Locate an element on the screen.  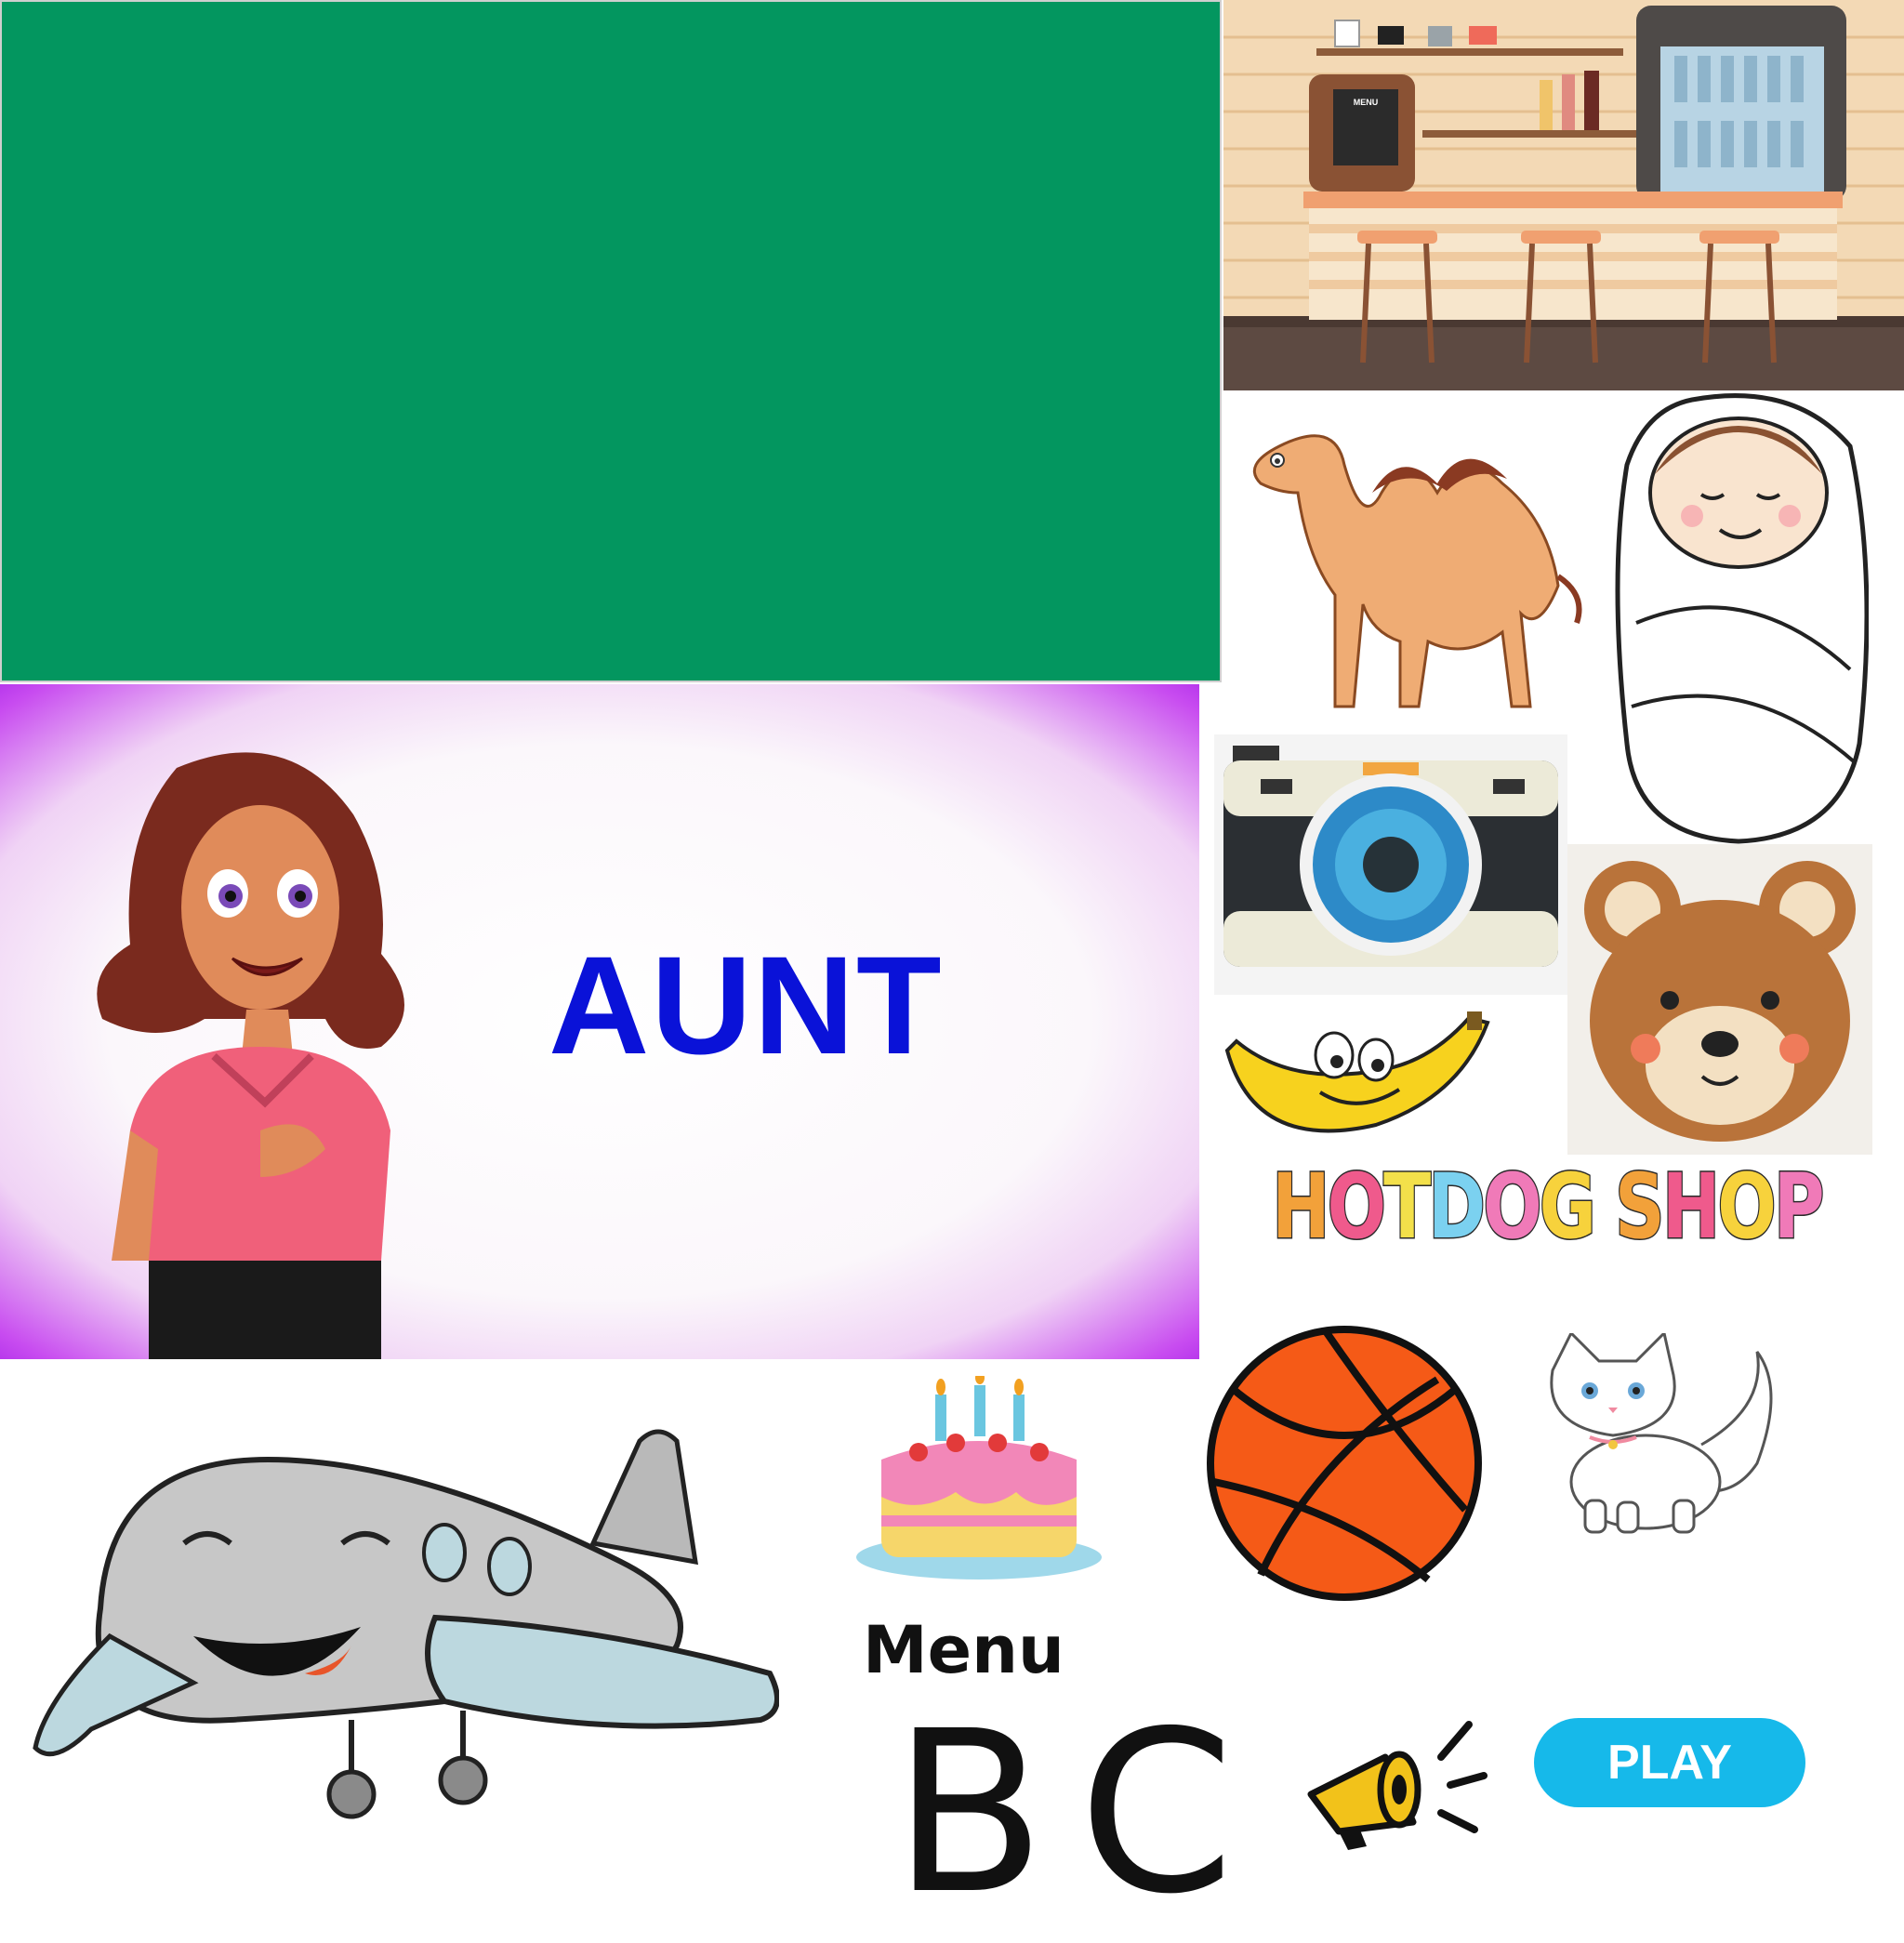
hotdog-title-char: S is located at coordinates (1640, 1207).